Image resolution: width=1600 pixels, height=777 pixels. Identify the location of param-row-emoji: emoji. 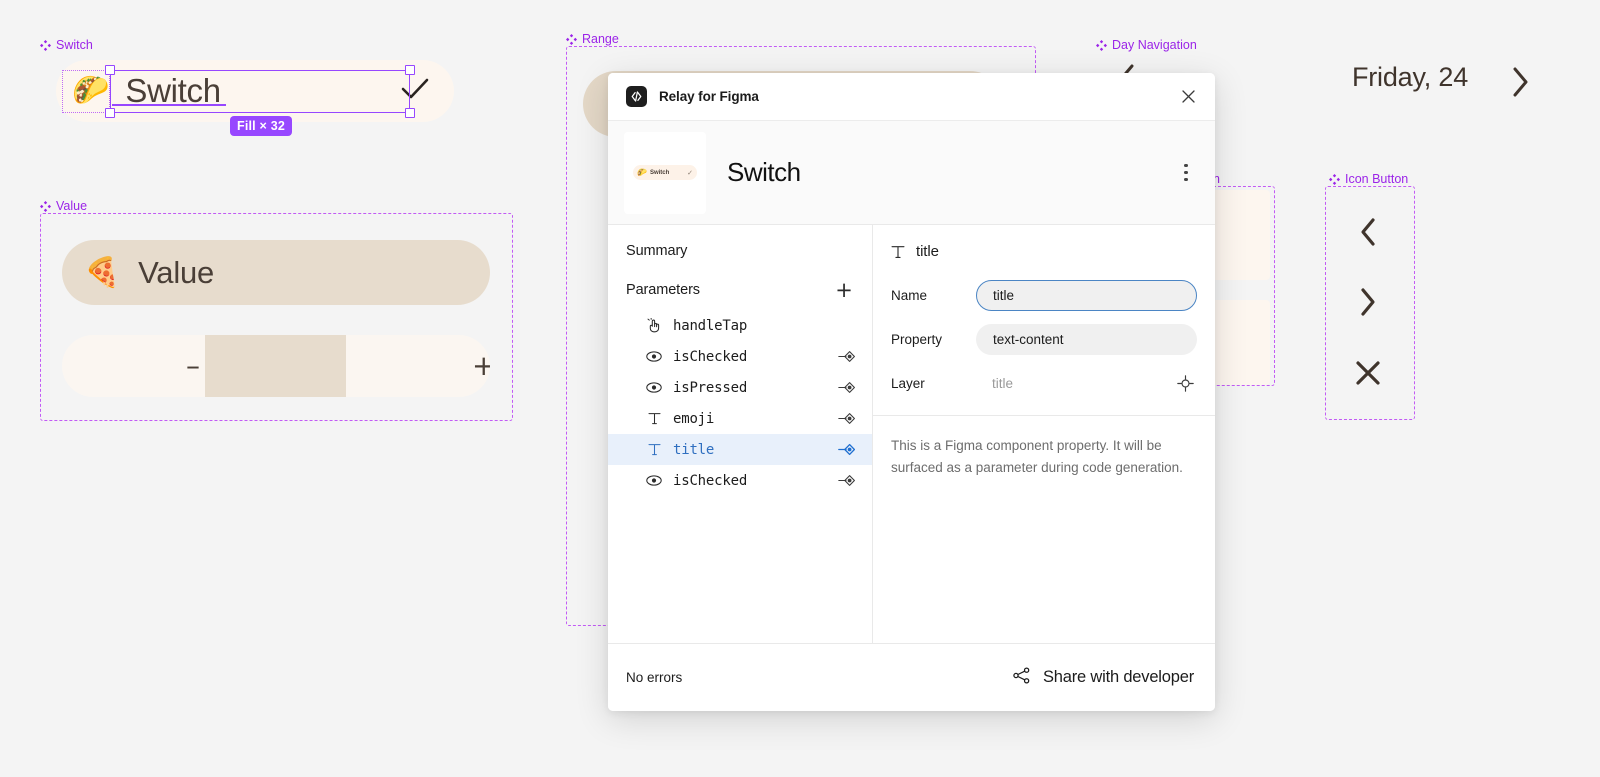
(740, 418).